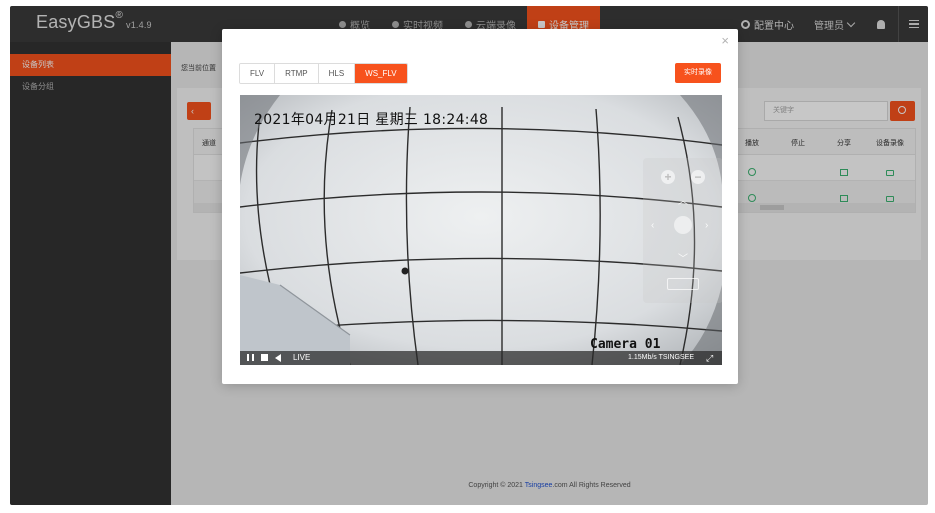 The height and width of the screenshot is (513, 935). What do you see at coordinates (706, 225) in the screenshot?
I see `ptz-right-arrow-icon: ›` at bounding box center [706, 225].